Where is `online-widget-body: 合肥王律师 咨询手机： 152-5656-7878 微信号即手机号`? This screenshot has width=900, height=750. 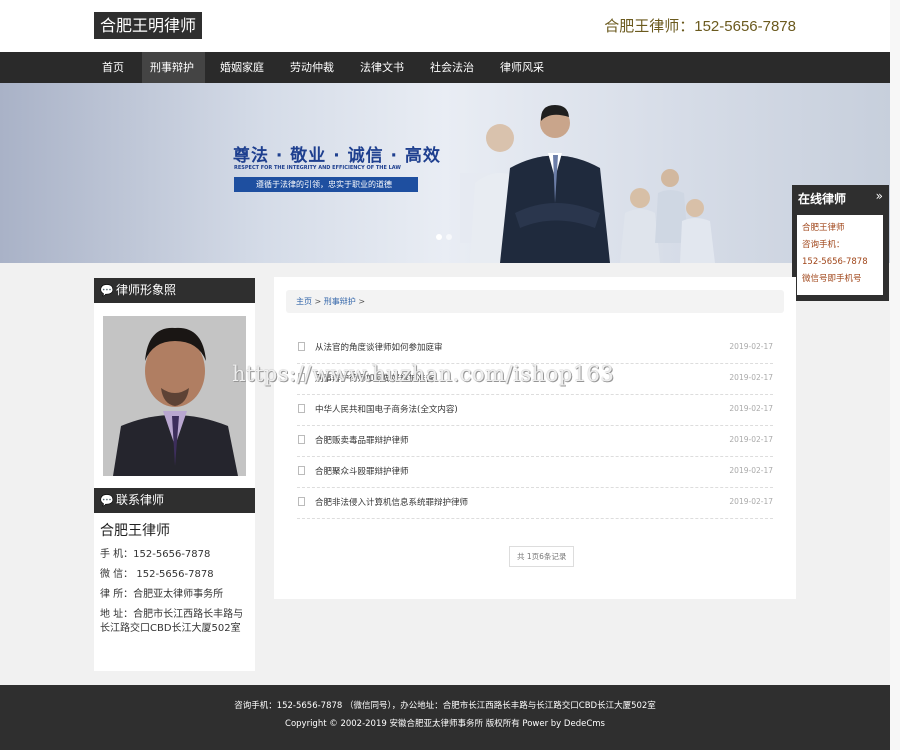
online-widget-body: 合肥王律师 咨询手机： 152-5656-7878 微信号即手机号 is located at coordinates (840, 255).